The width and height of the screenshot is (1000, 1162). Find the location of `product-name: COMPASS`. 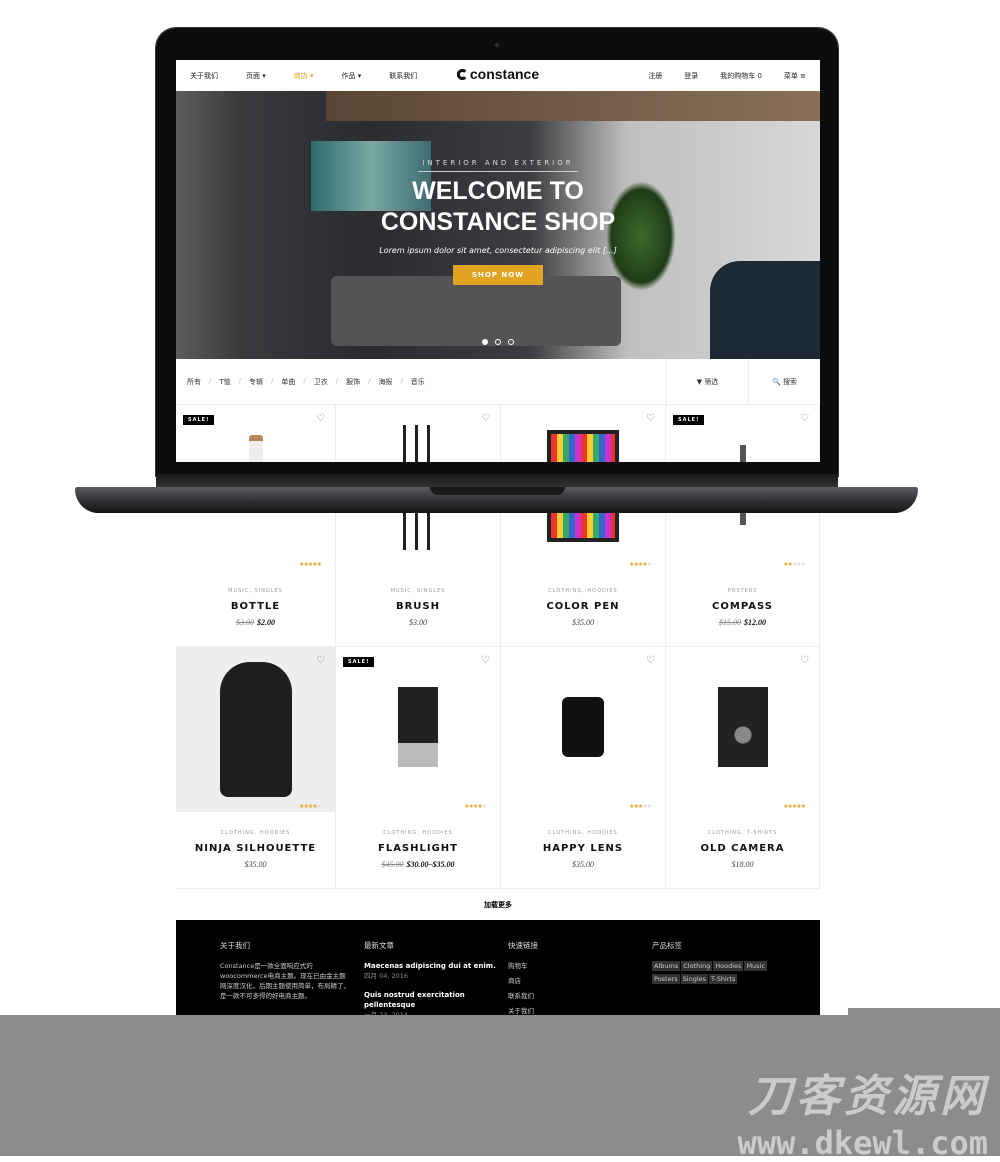

product-name: COMPASS is located at coordinates (742, 606).